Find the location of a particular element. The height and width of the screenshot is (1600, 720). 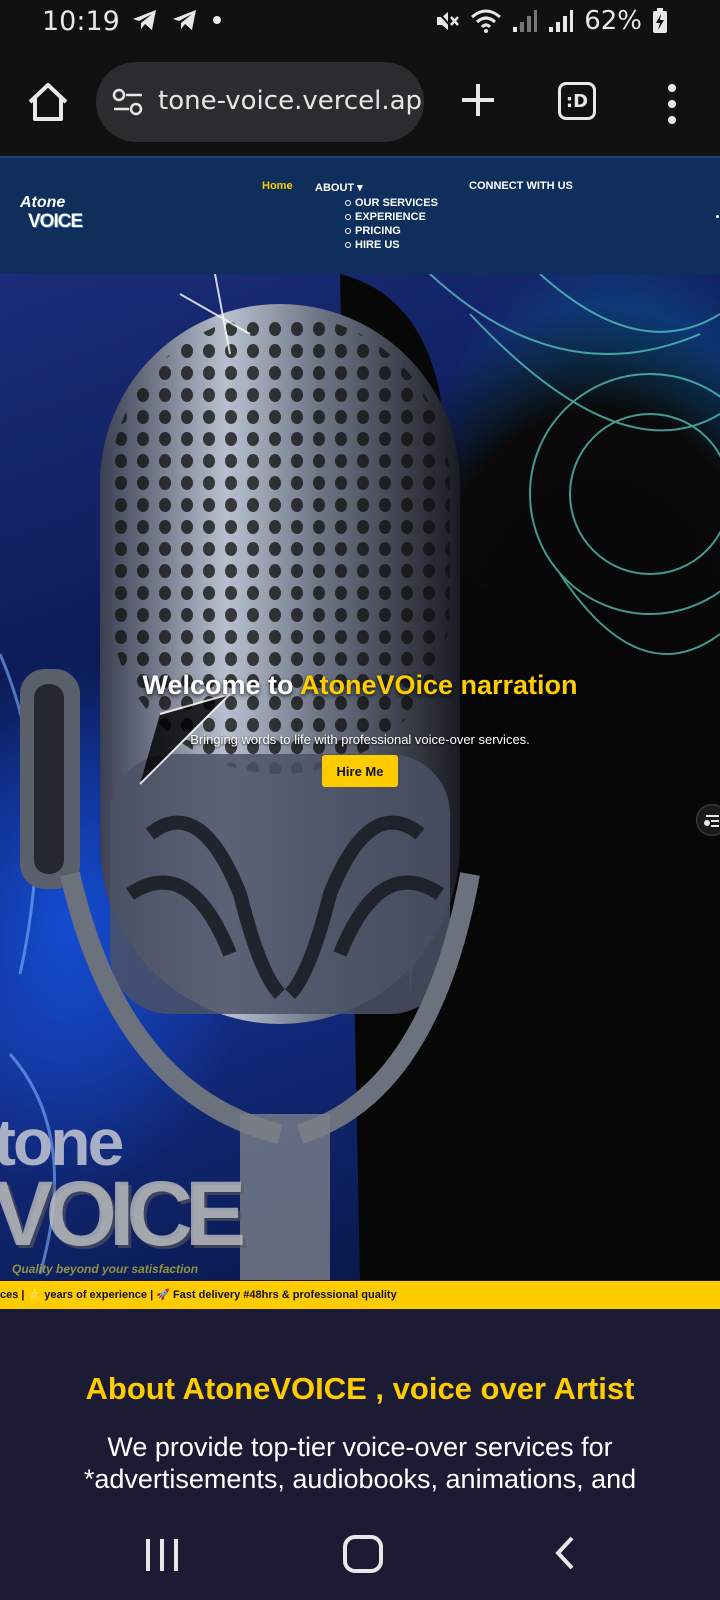

nav-hire-us-link: HIRE US is located at coordinates (391, 245).